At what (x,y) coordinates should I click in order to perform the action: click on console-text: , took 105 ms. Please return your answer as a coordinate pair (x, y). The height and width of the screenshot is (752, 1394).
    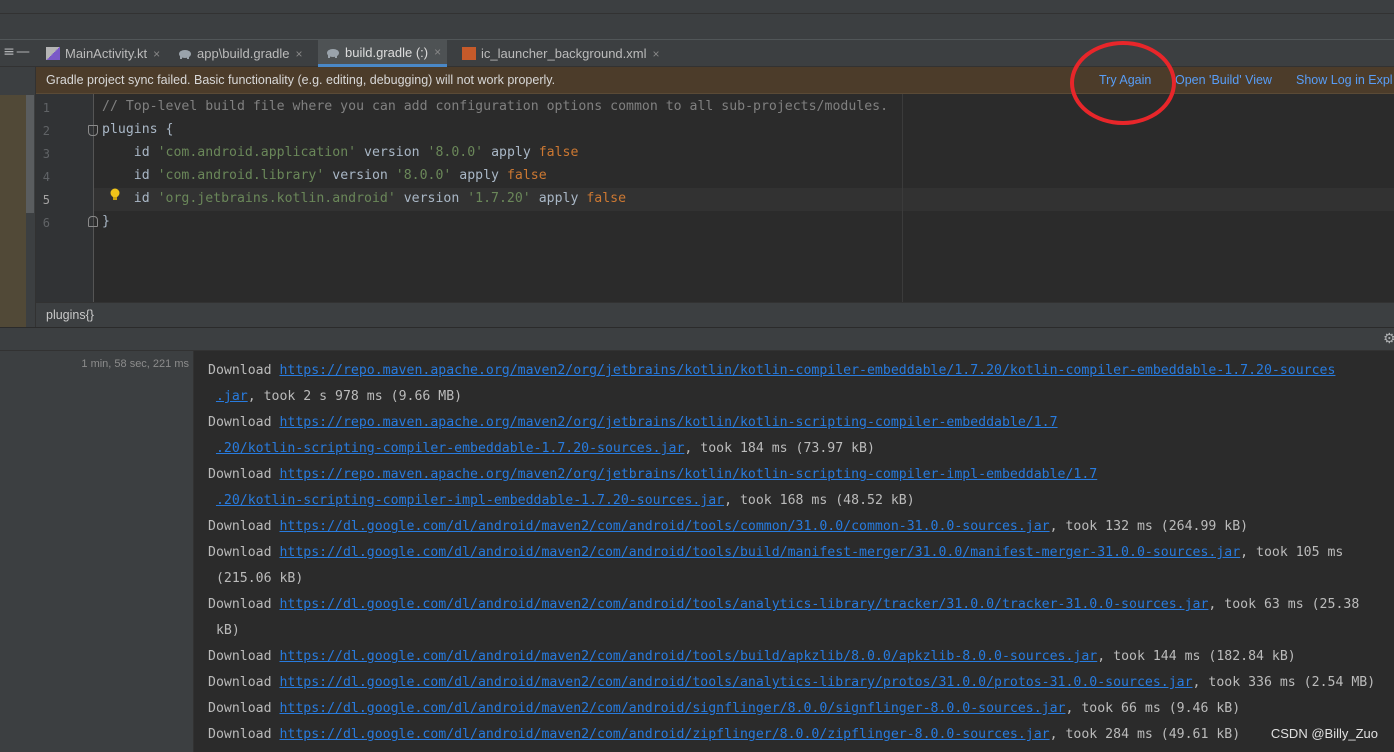
    Looking at the image, I should click on (1292, 552).